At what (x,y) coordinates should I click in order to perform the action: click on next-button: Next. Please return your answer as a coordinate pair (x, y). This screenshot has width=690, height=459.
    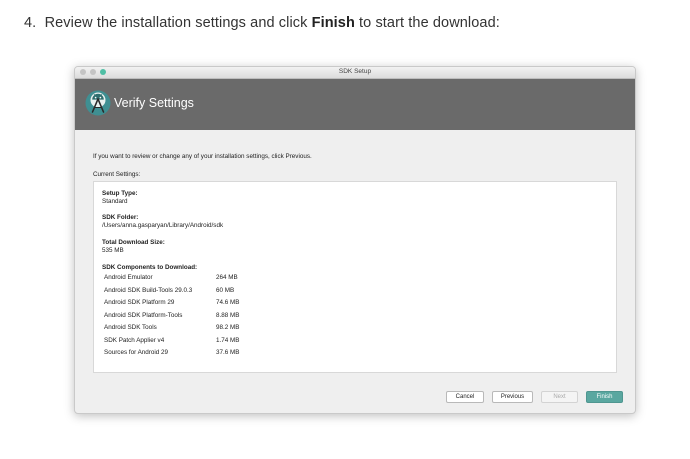
    Looking at the image, I should click on (559, 397).